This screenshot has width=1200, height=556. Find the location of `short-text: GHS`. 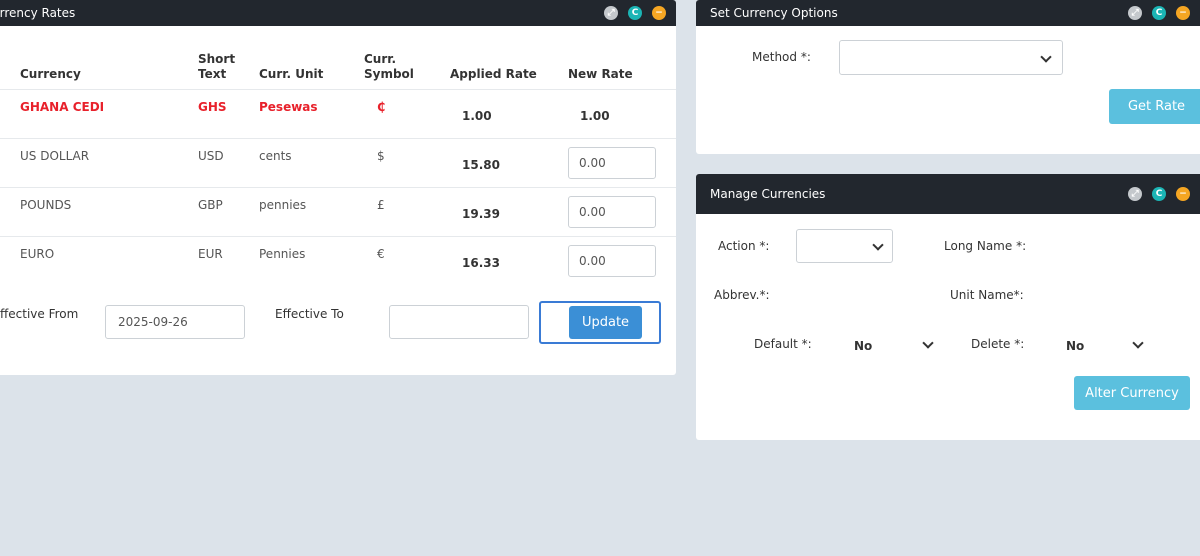

short-text: GHS is located at coordinates (212, 107).